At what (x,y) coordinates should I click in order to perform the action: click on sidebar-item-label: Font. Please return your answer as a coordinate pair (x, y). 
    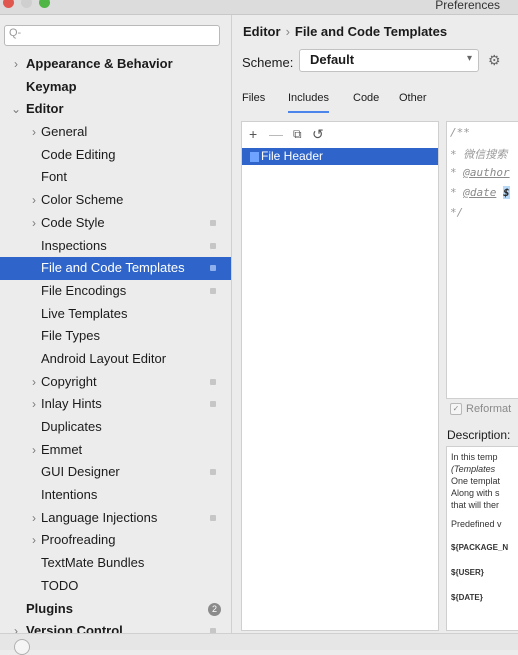
    Looking at the image, I should click on (54, 177).